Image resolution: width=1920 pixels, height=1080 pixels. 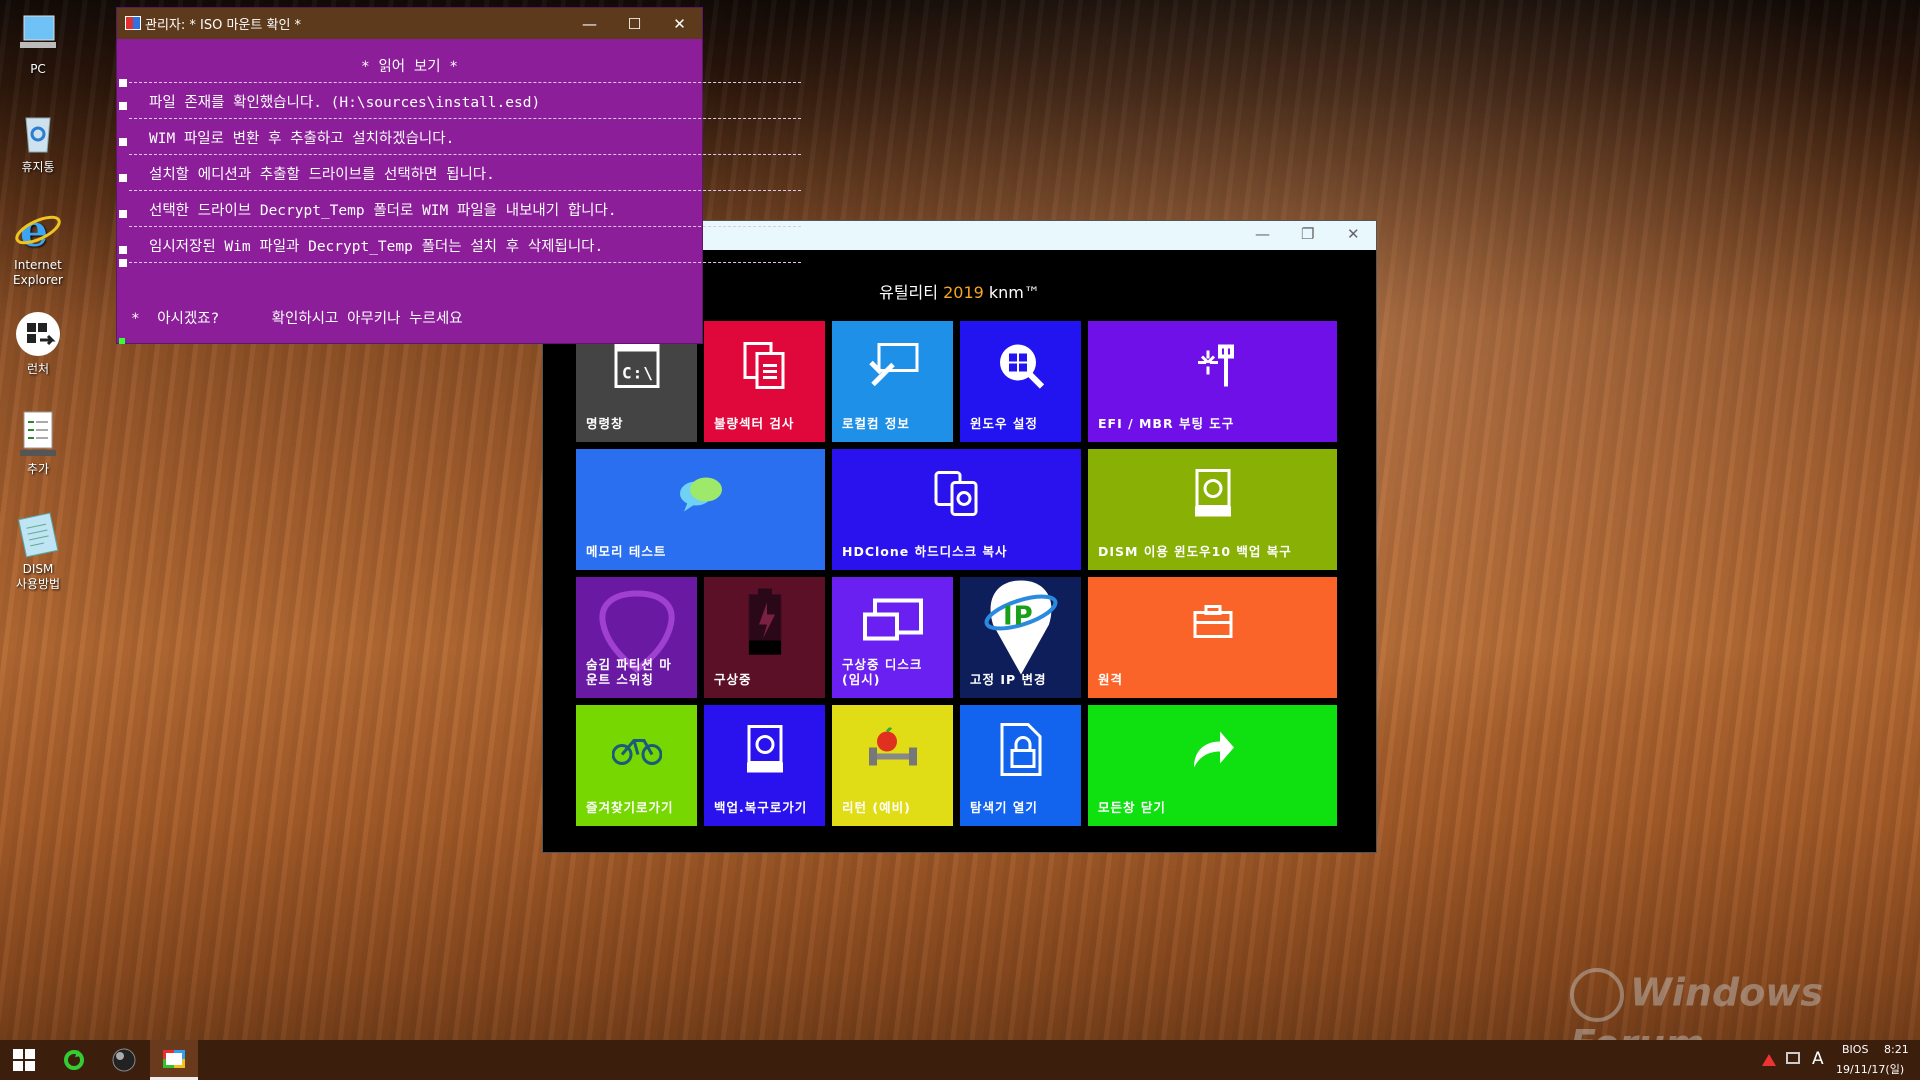 I want to click on clock-date: 19/11/17(일), so click(x=1870, y=1069).